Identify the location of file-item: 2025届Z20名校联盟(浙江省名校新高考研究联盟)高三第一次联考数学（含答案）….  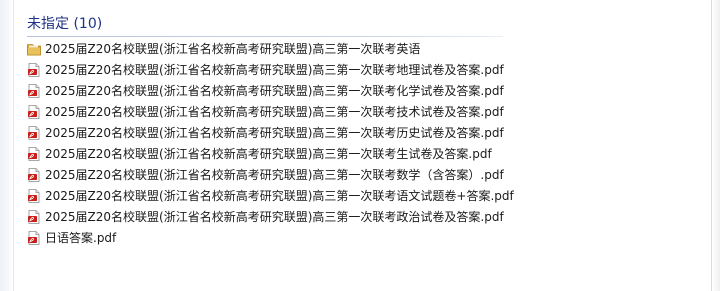
(364, 174).